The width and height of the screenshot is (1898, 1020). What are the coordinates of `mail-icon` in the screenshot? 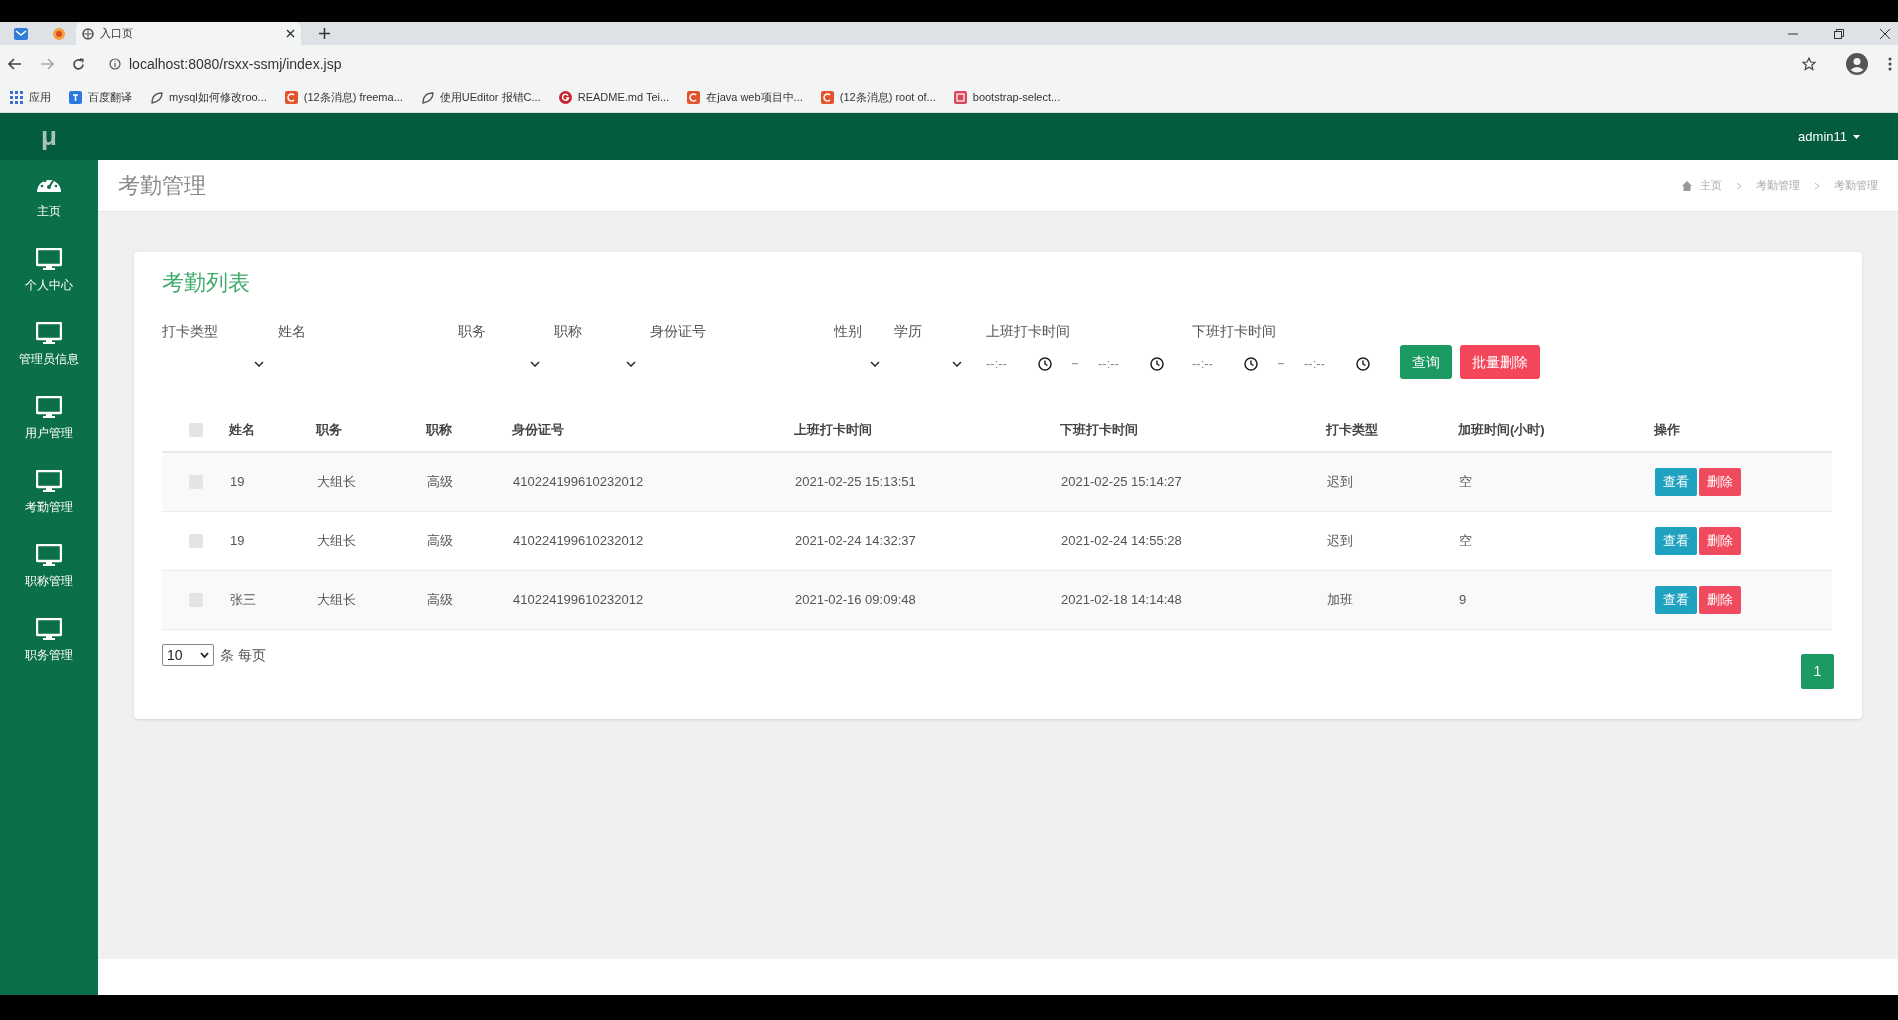 It's located at (21, 33).